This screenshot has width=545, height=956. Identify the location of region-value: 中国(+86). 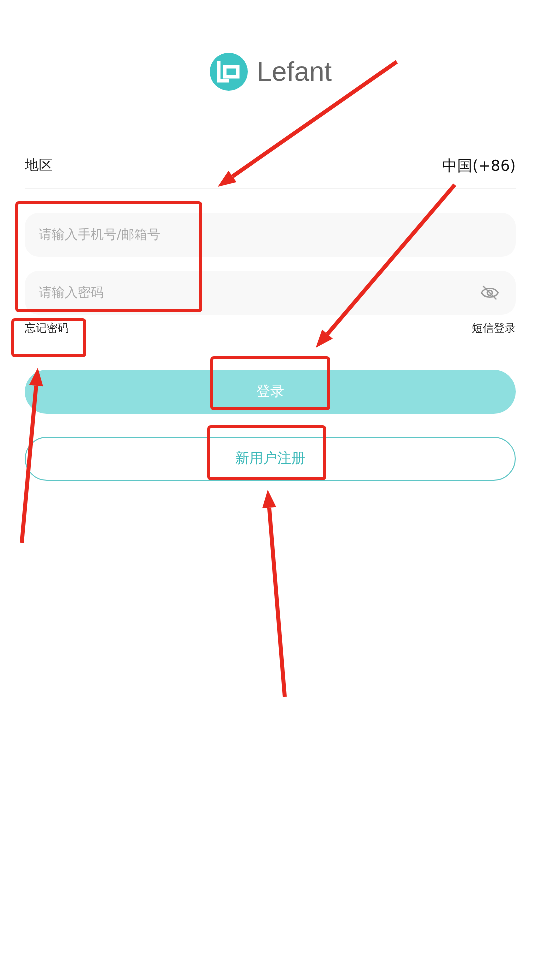
(479, 166).